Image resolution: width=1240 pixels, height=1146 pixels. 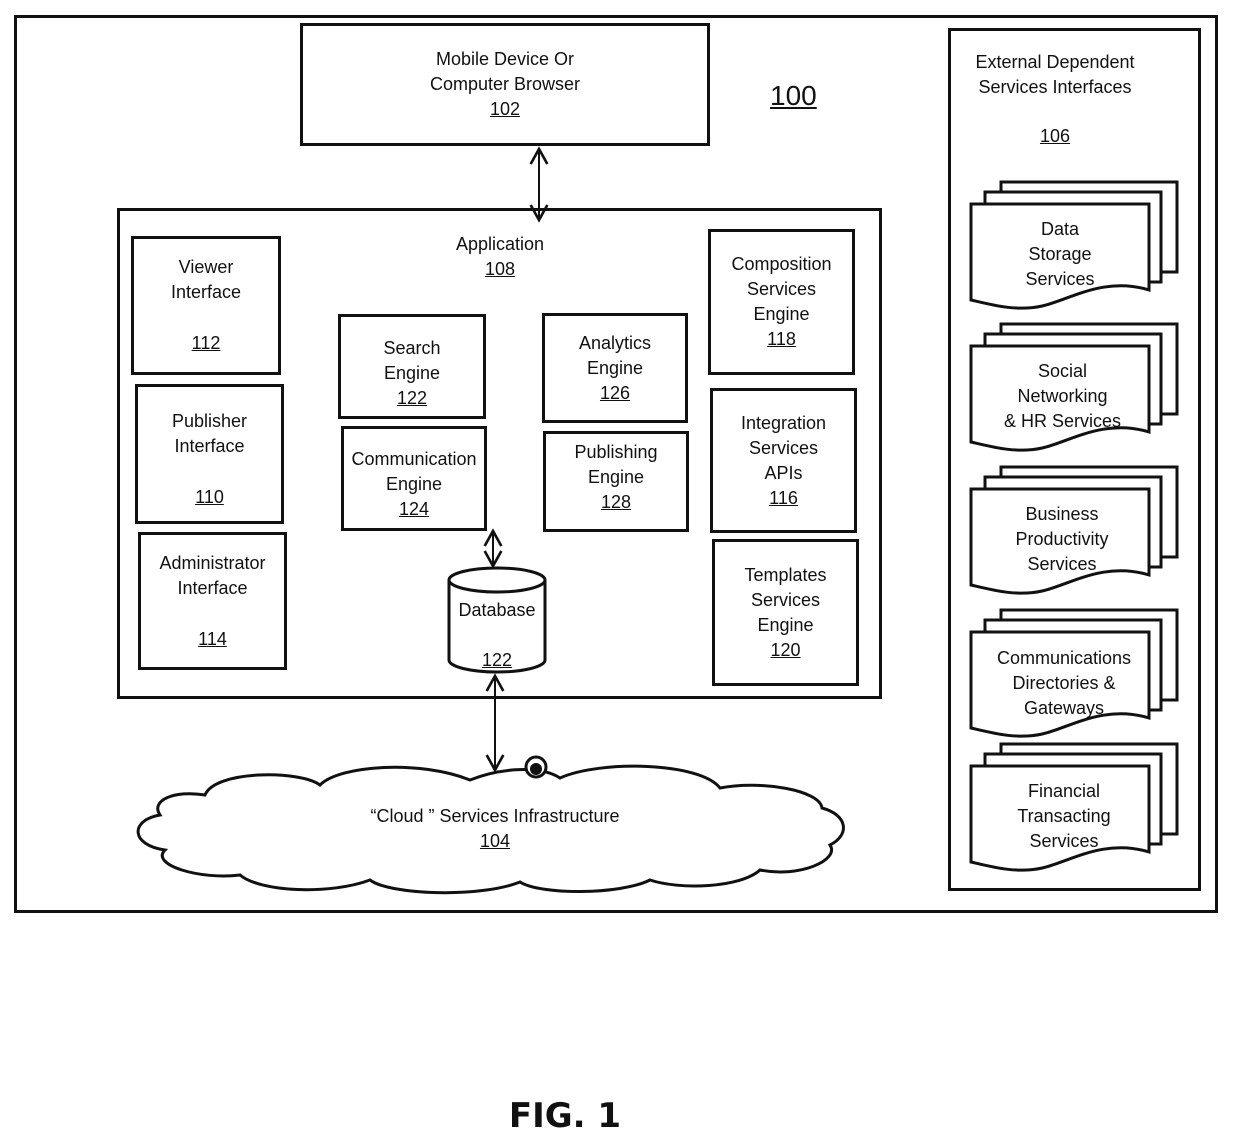 What do you see at coordinates (785, 624) in the screenshot?
I see `templates-line-3: Engine` at bounding box center [785, 624].